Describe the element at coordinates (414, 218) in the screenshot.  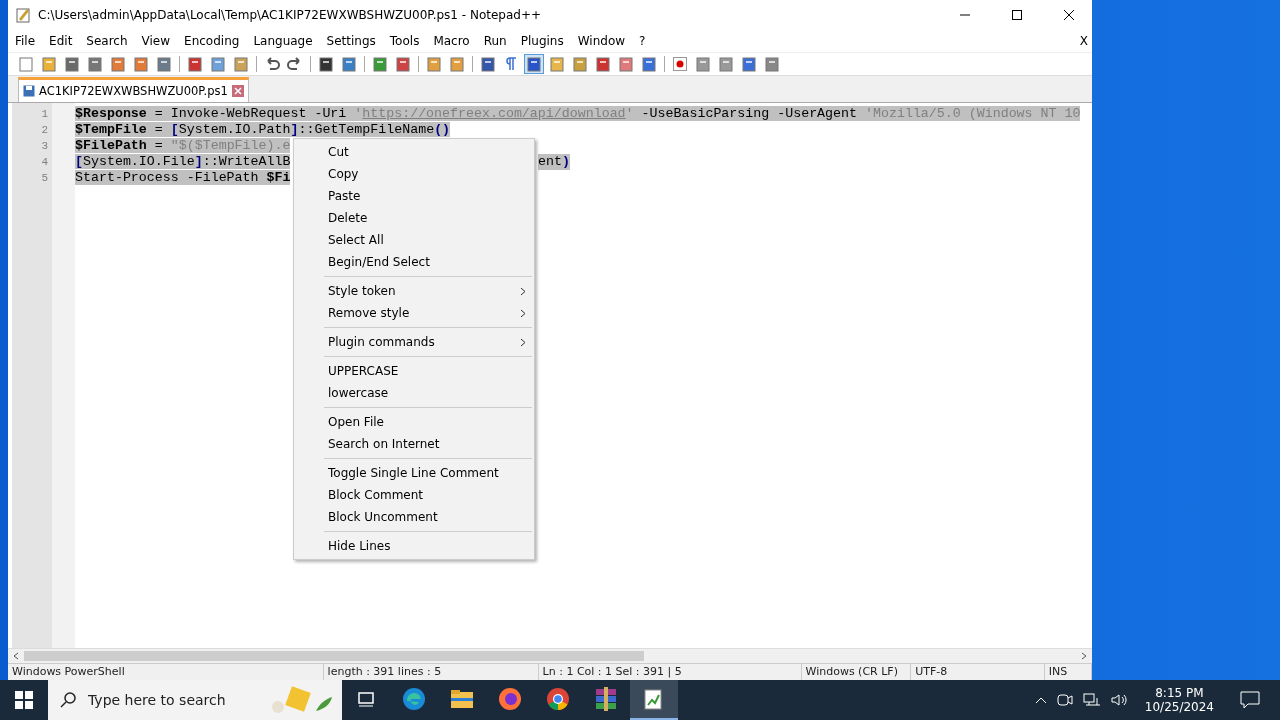
I see `menu-item: Delete` at that location.